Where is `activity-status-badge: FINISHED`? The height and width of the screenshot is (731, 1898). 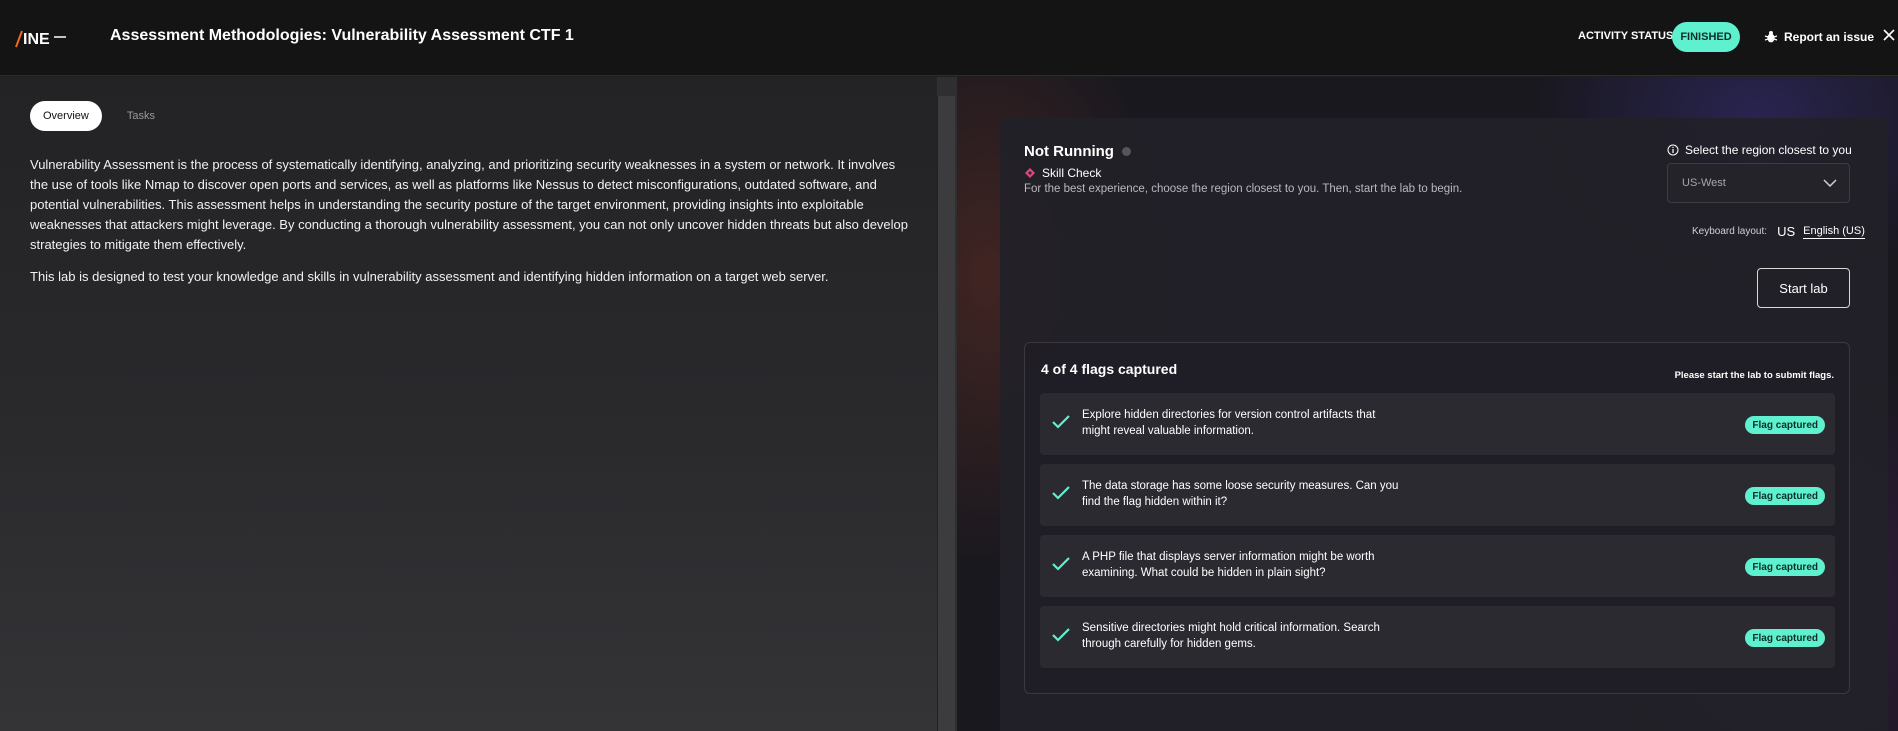
activity-status-badge: FINISHED is located at coordinates (1706, 37).